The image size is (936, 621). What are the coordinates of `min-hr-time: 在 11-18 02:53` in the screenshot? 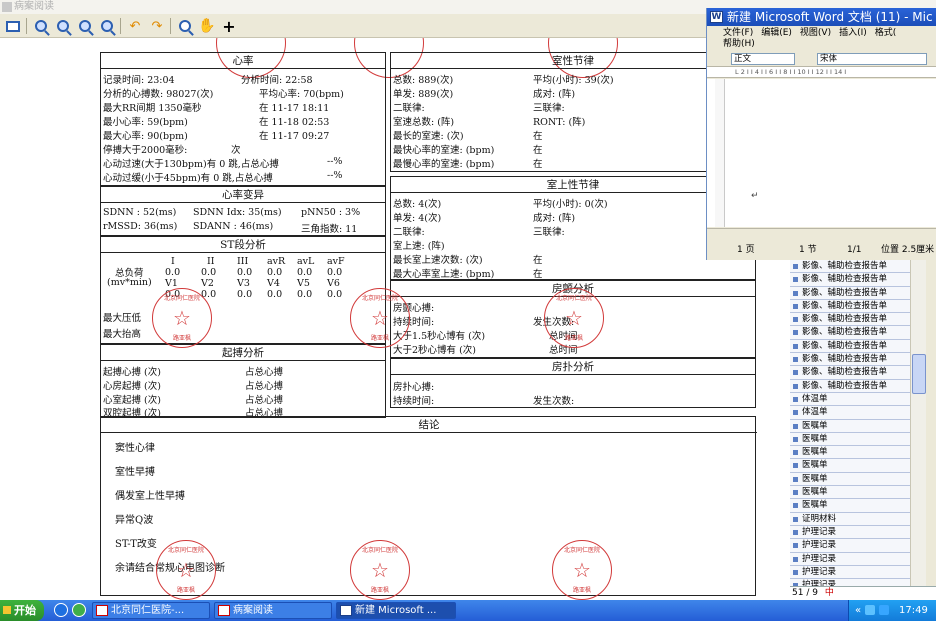 It's located at (294, 122).